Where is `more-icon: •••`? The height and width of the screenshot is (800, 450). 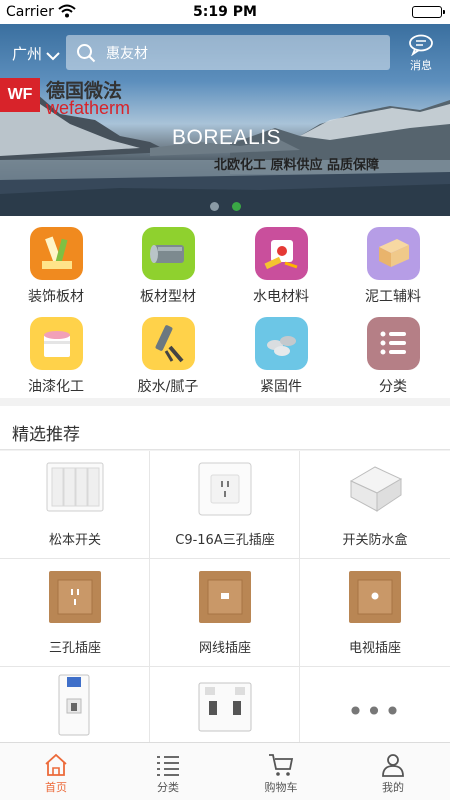
more-icon: ••• is located at coordinates (375, 711).